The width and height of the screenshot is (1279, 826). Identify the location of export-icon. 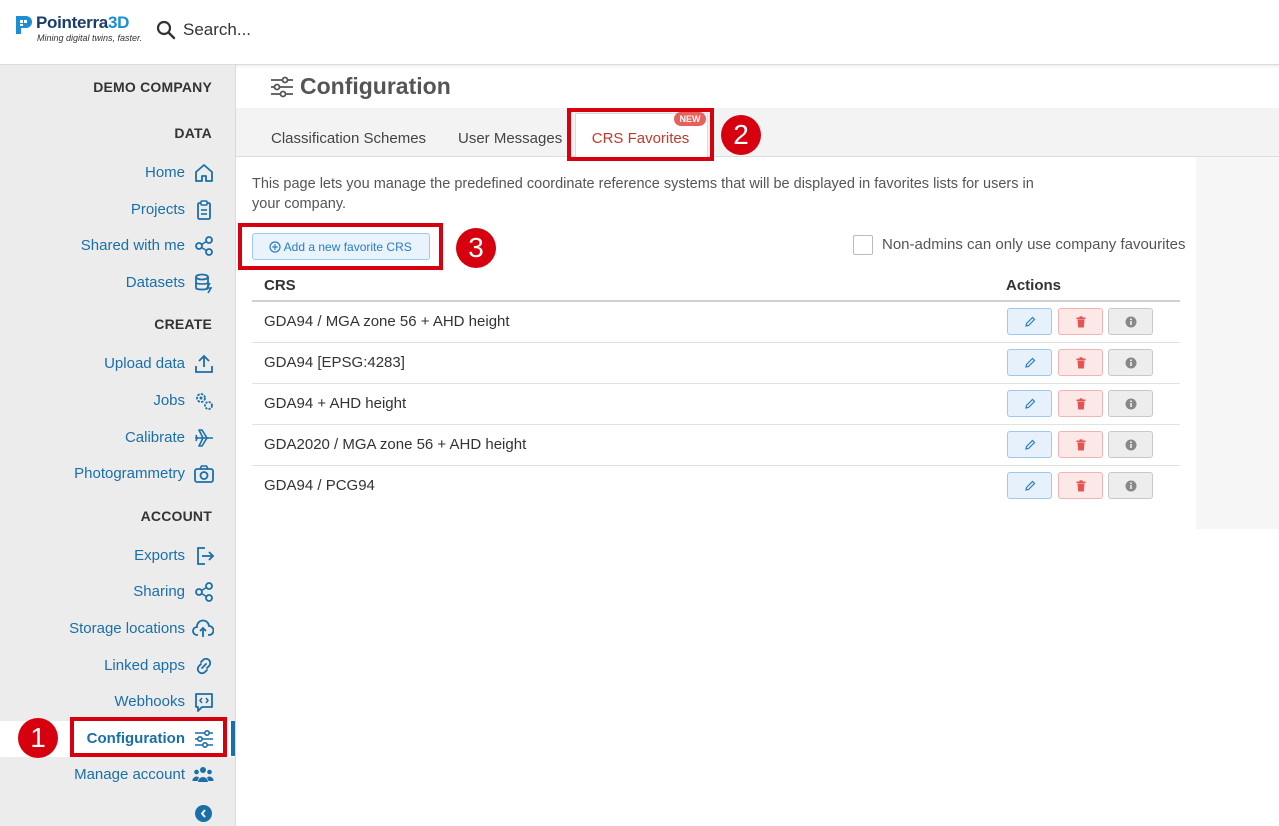
(204, 556).